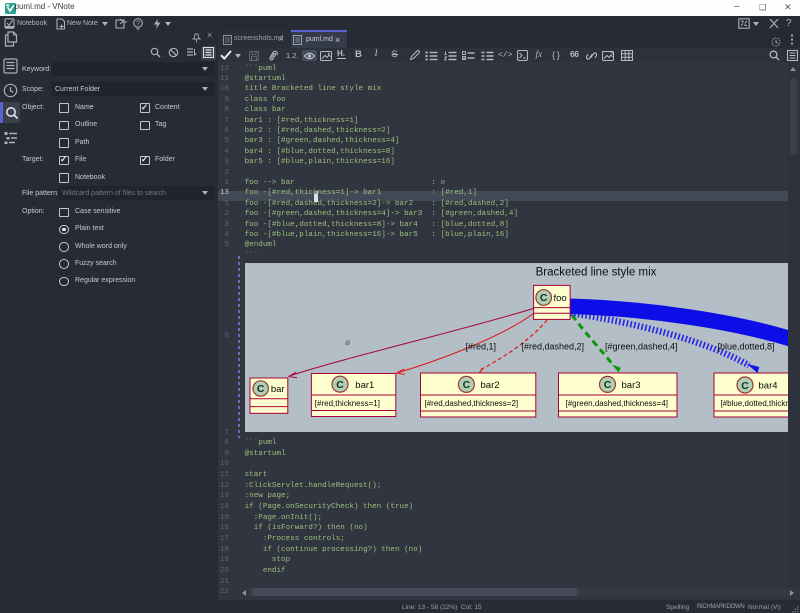 The width and height of the screenshot is (800, 613). What do you see at coordinates (559, 298) in the screenshot?
I see `svg-text: foo` at bounding box center [559, 298].